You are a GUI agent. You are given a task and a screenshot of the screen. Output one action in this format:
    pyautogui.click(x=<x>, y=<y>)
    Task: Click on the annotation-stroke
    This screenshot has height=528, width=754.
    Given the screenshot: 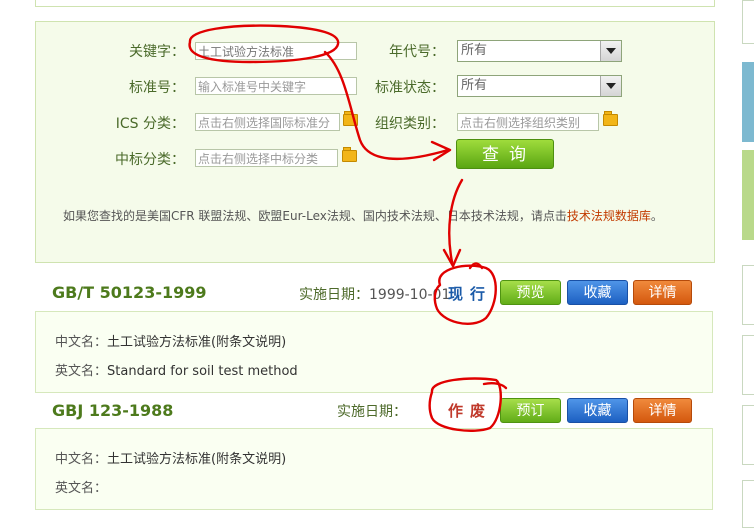 What is the action you would take?
    pyautogui.click(x=476, y=266)
    